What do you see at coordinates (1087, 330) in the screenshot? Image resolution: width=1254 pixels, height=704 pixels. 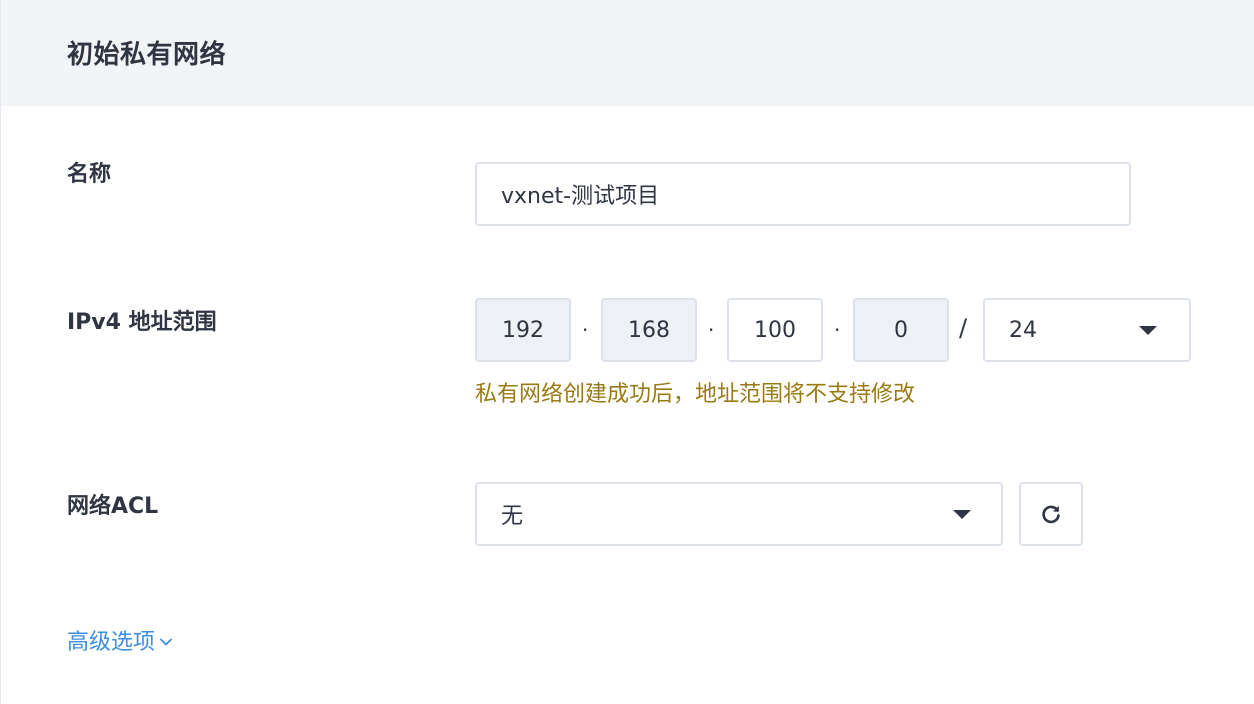 I see `prefix-length-select: 24` at bounding box center [1087, 330].